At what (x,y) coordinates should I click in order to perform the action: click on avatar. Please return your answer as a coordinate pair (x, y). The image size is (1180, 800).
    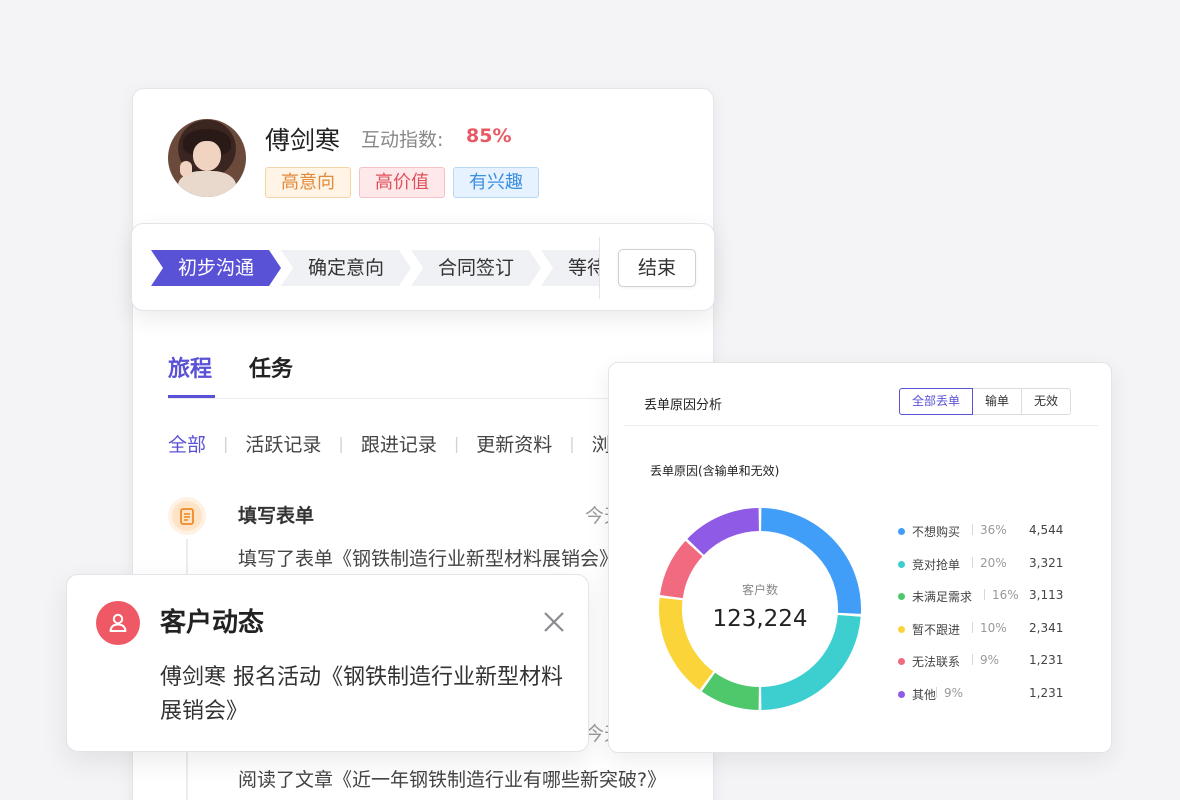
    Looking at the image, I should click on (207, 158).